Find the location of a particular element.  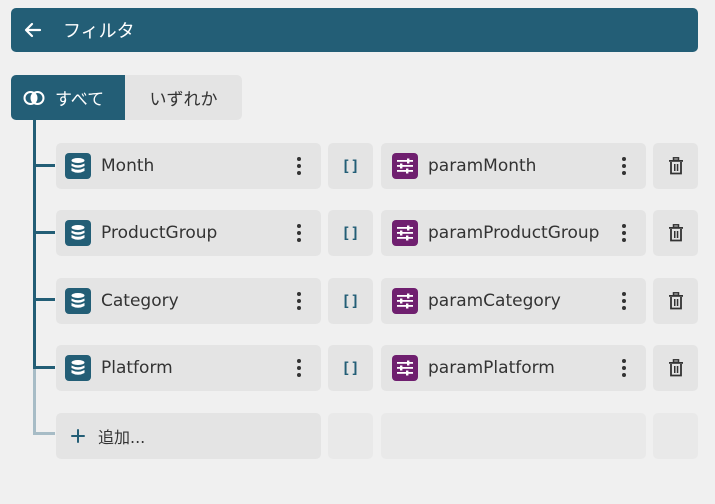

param-chip: paramPlatform is located at coordinates (513, 368).